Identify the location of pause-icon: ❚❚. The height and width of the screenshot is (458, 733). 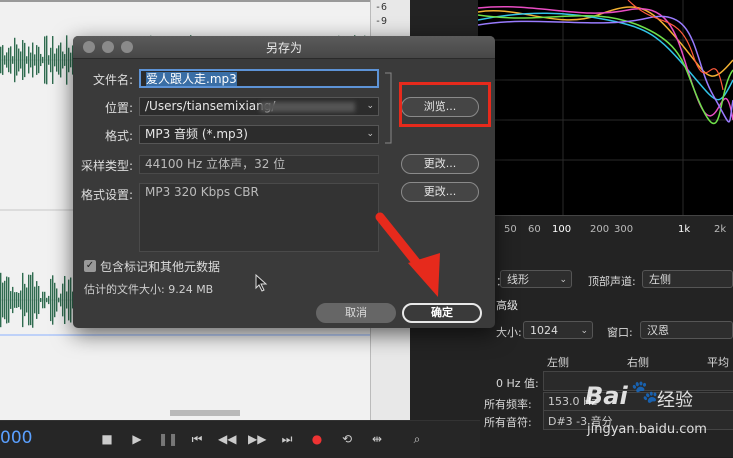
(168, 439).